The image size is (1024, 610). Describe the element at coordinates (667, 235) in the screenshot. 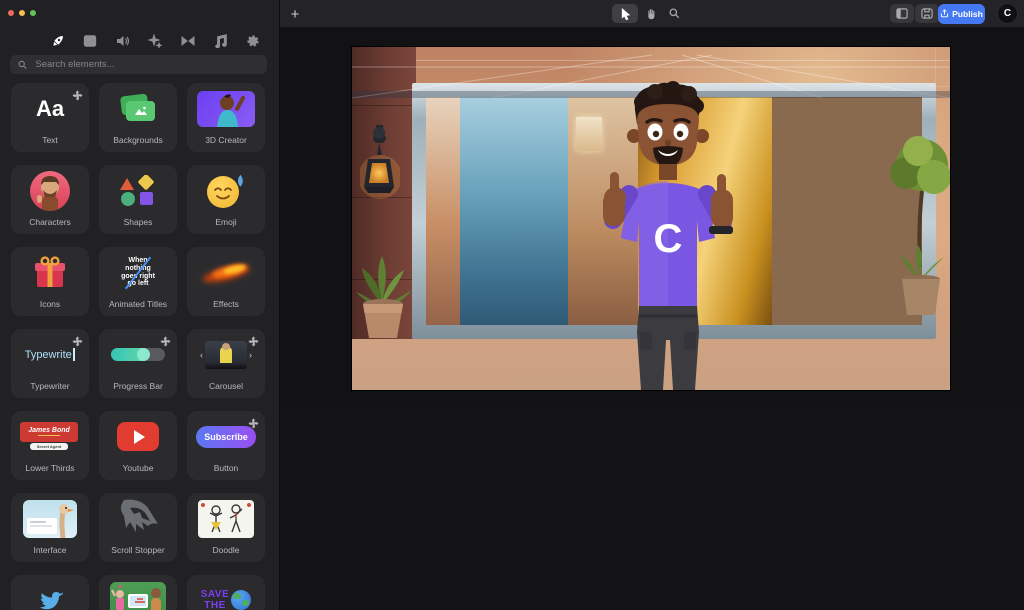

I see `character-3d: C` at that location.